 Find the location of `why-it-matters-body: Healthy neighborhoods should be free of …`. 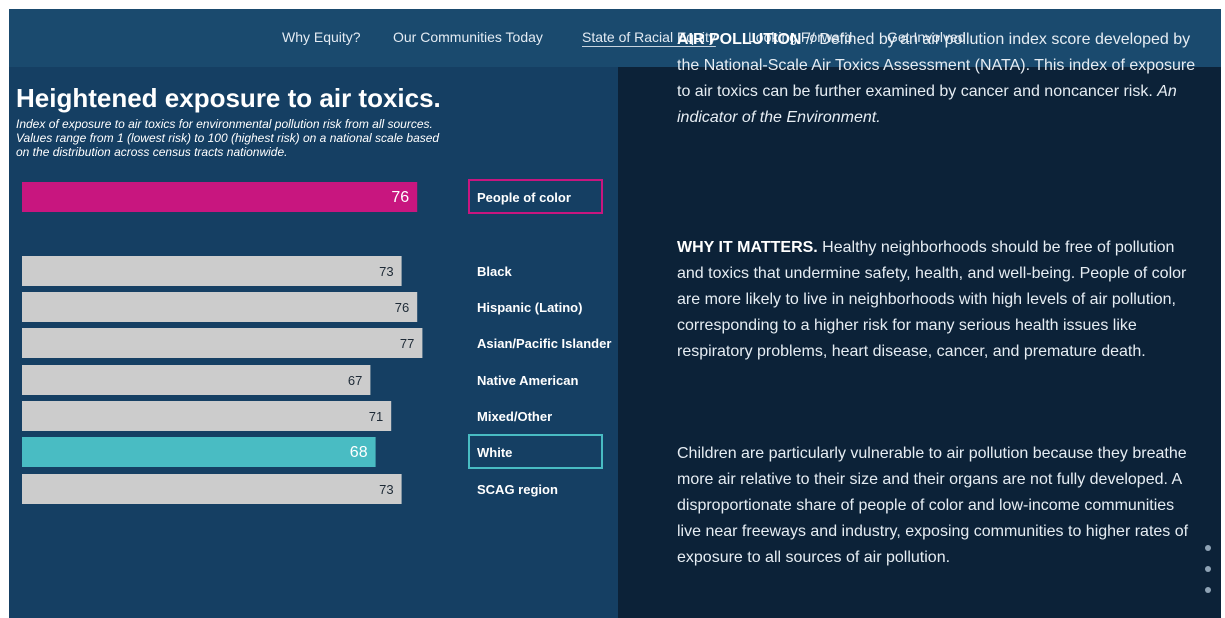

why-it-matters-body: Healthy neighborhoods should be free of … is located at coordinates (932, 299).